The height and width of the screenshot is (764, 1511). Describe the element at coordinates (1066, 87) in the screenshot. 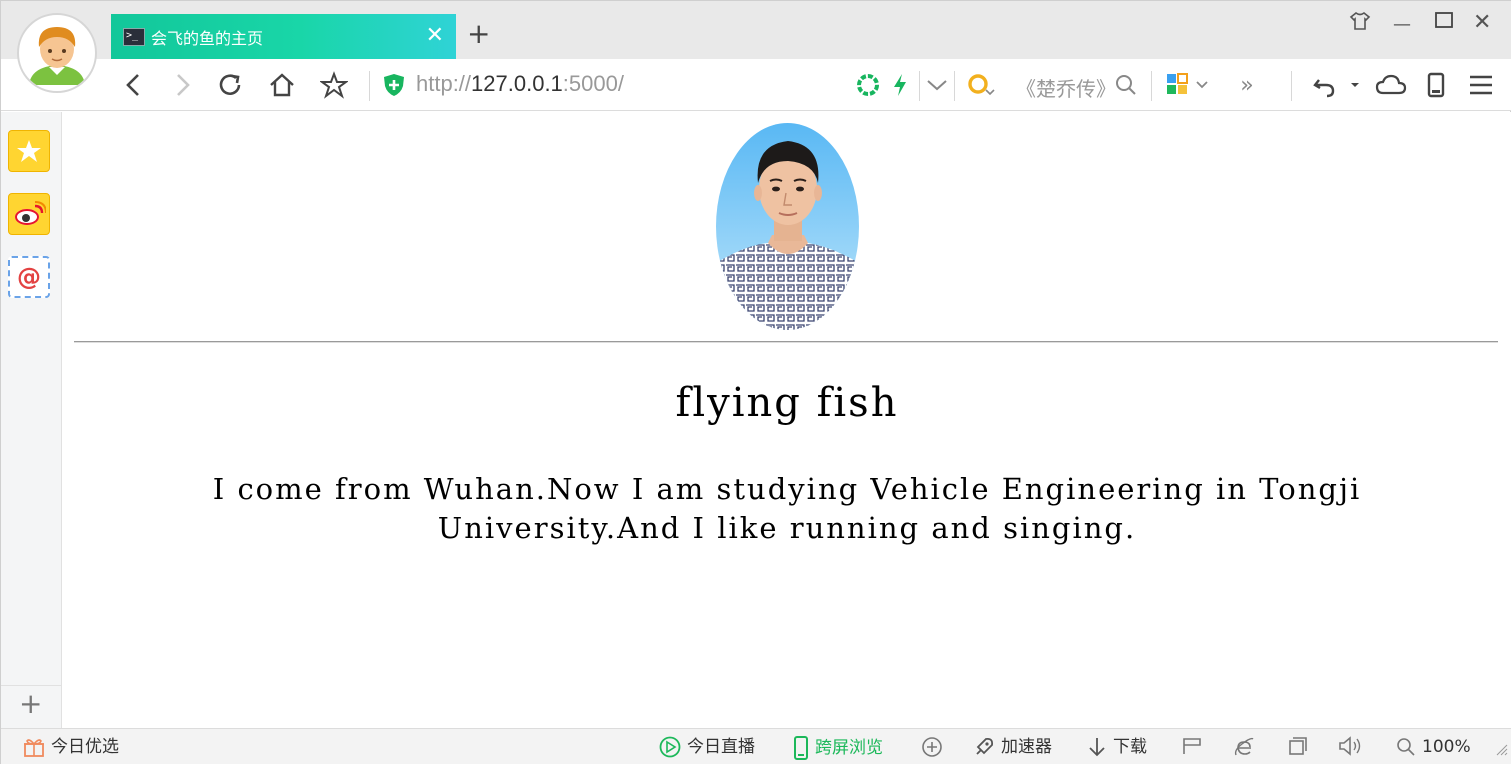

I see `search-input: 《楚乔传》` at that location.